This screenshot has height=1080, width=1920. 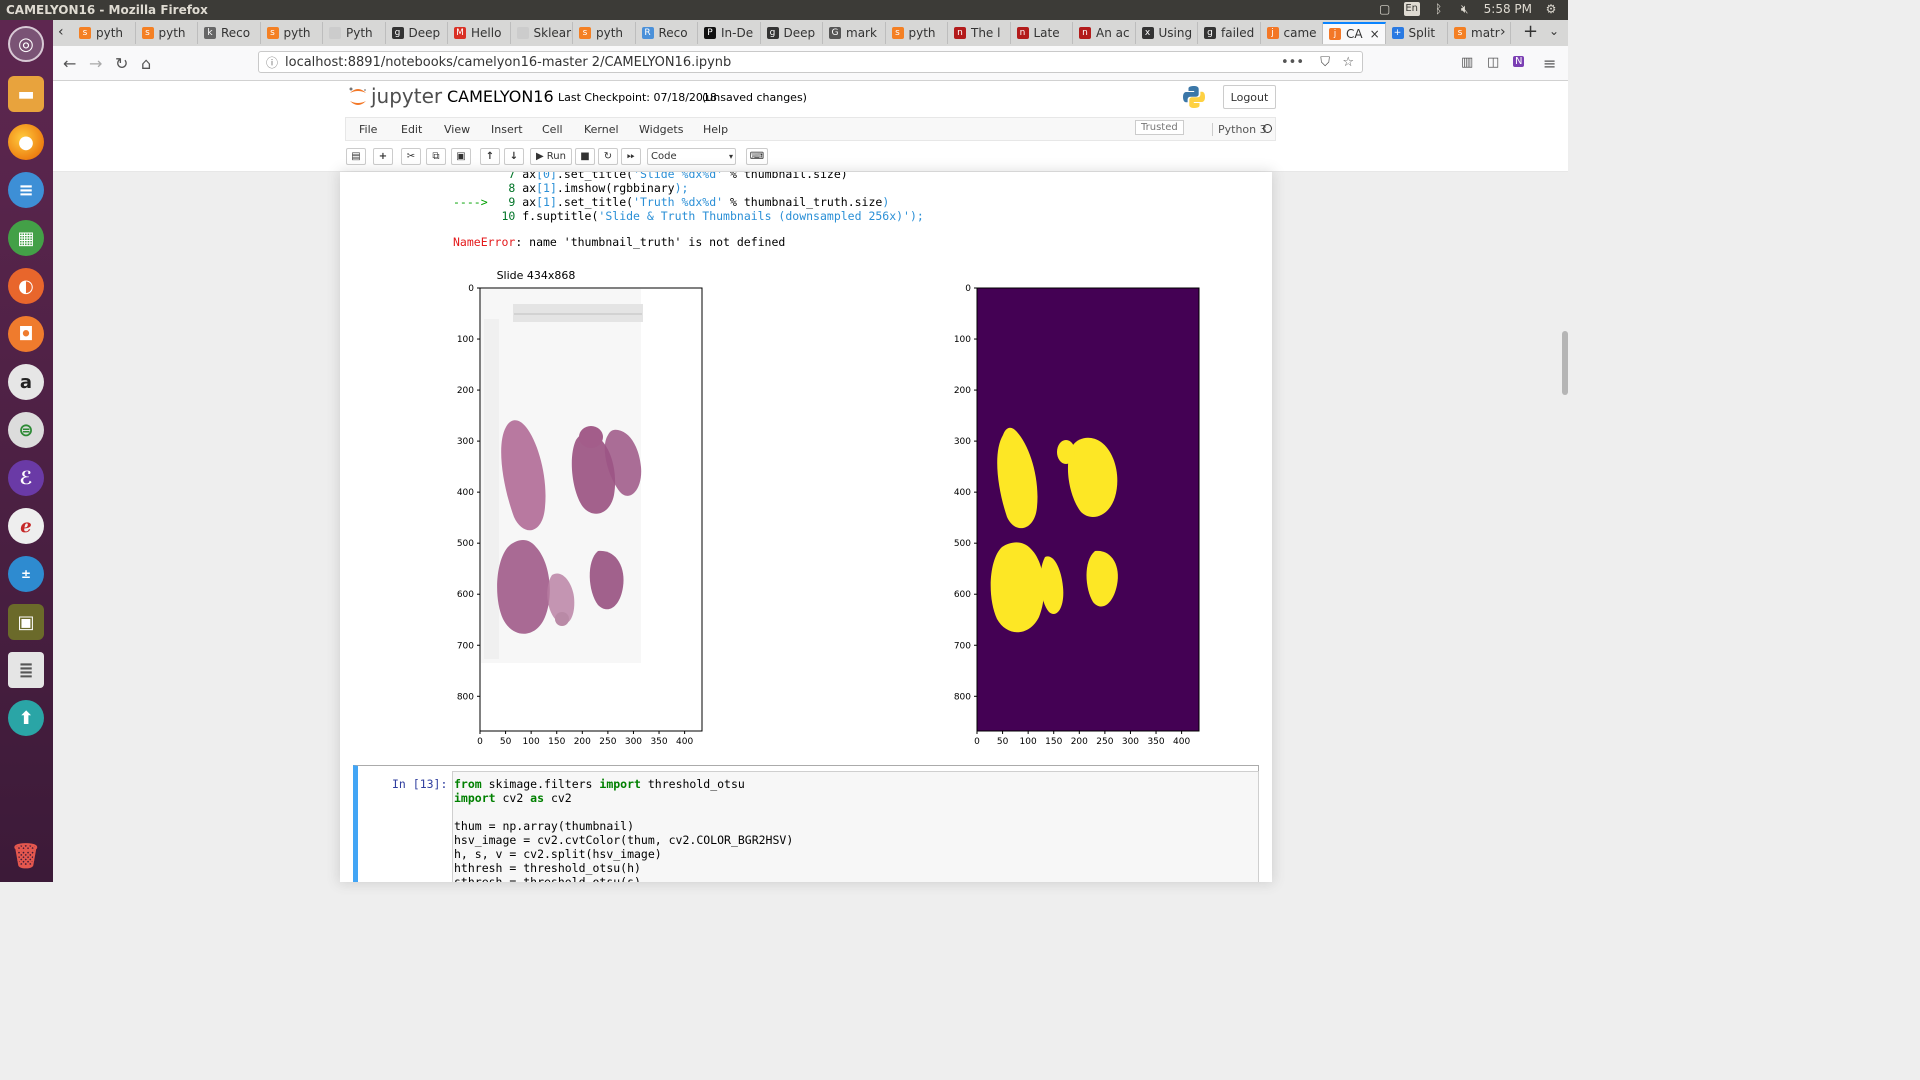 What do you see at coordinates (457, 129) in the screenshot?
I see `menu-view: View` at bounding box center [457, 129].